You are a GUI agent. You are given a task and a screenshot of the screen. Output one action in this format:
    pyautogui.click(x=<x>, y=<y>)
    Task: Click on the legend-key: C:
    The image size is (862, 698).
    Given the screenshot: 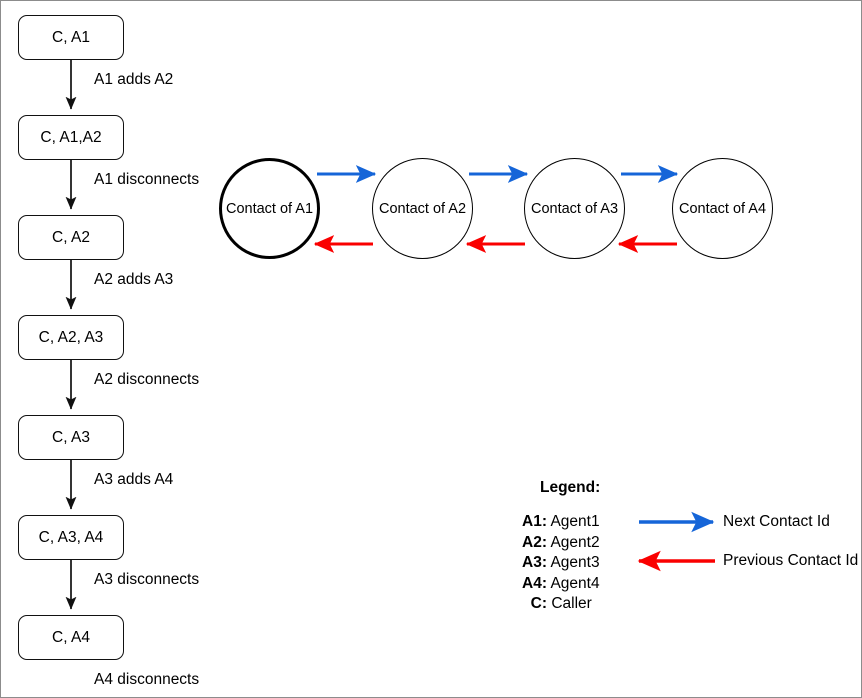 What is the action you would take?
    pyautogui.click(x=538, y=603)
    